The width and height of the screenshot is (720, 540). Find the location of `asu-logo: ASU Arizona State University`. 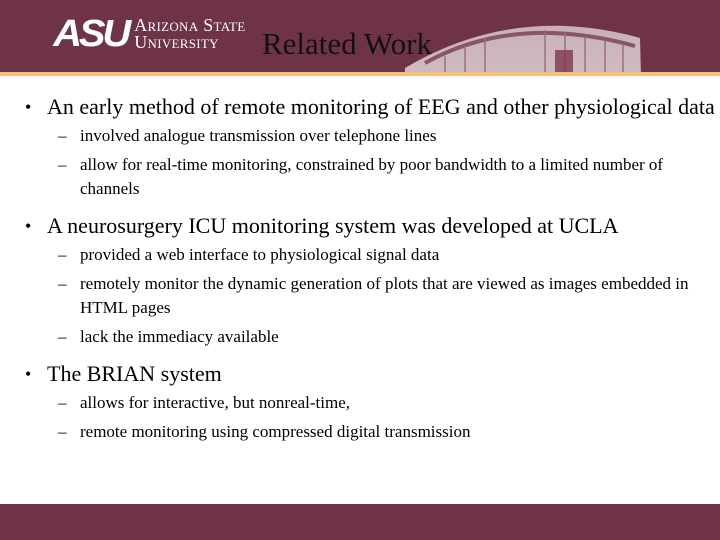

asu-logo: ASU Arizona State University is located at coordinates (149, 34).